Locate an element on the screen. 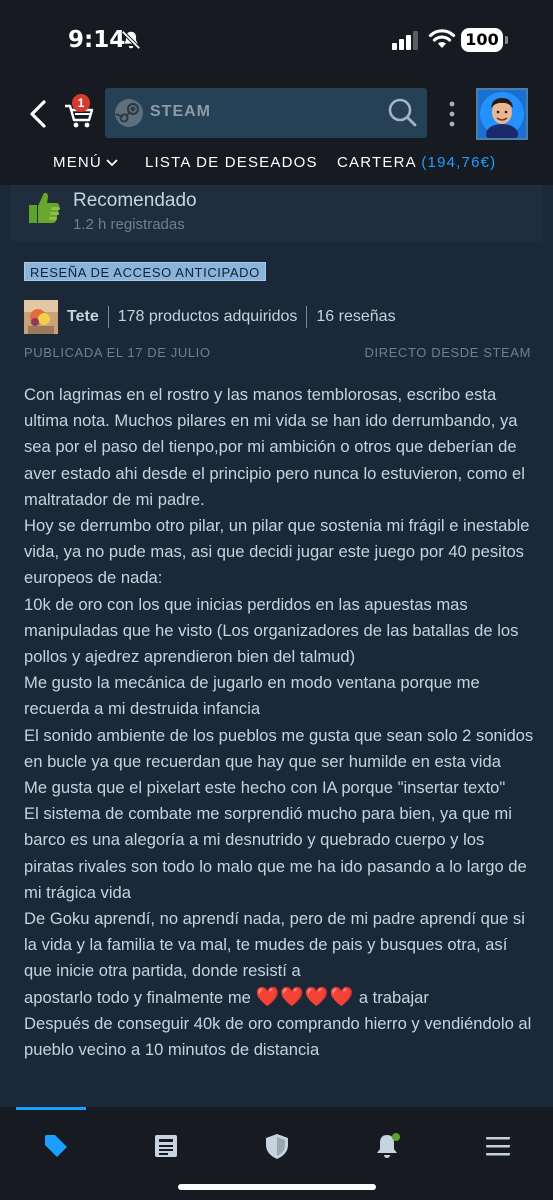 This screenshot has width=553, height=1200. back-arrow-icon is located at coordinates (38, 114).